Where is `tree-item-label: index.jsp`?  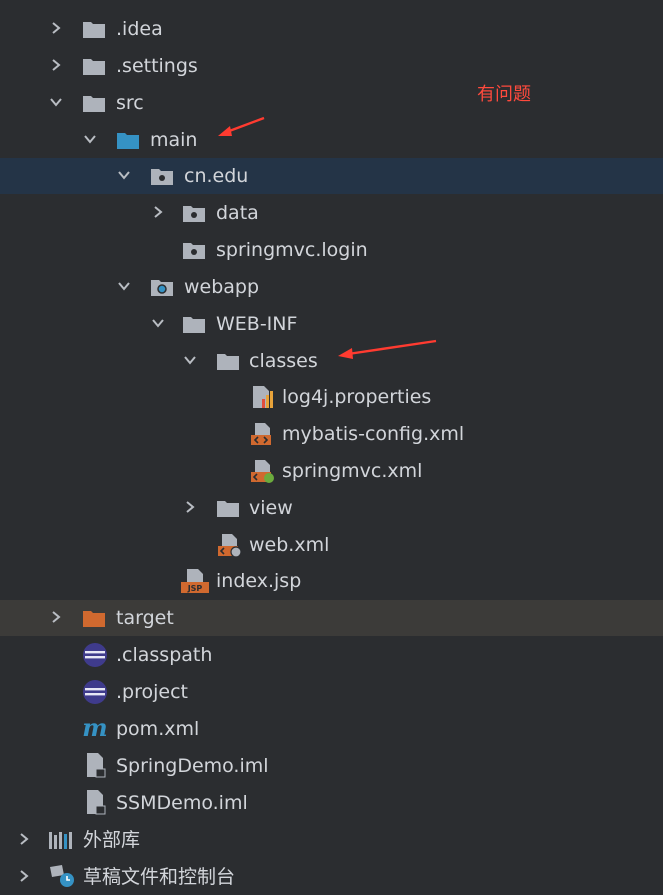
tree-item-label: index.jsp is located at coordinates (259, 581).